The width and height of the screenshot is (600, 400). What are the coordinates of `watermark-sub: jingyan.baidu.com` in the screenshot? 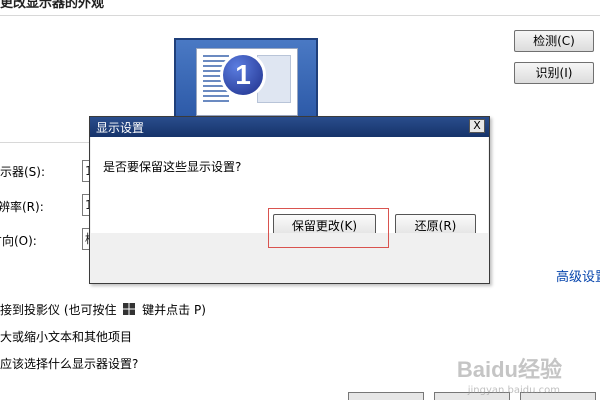 It's located at (513, 390).